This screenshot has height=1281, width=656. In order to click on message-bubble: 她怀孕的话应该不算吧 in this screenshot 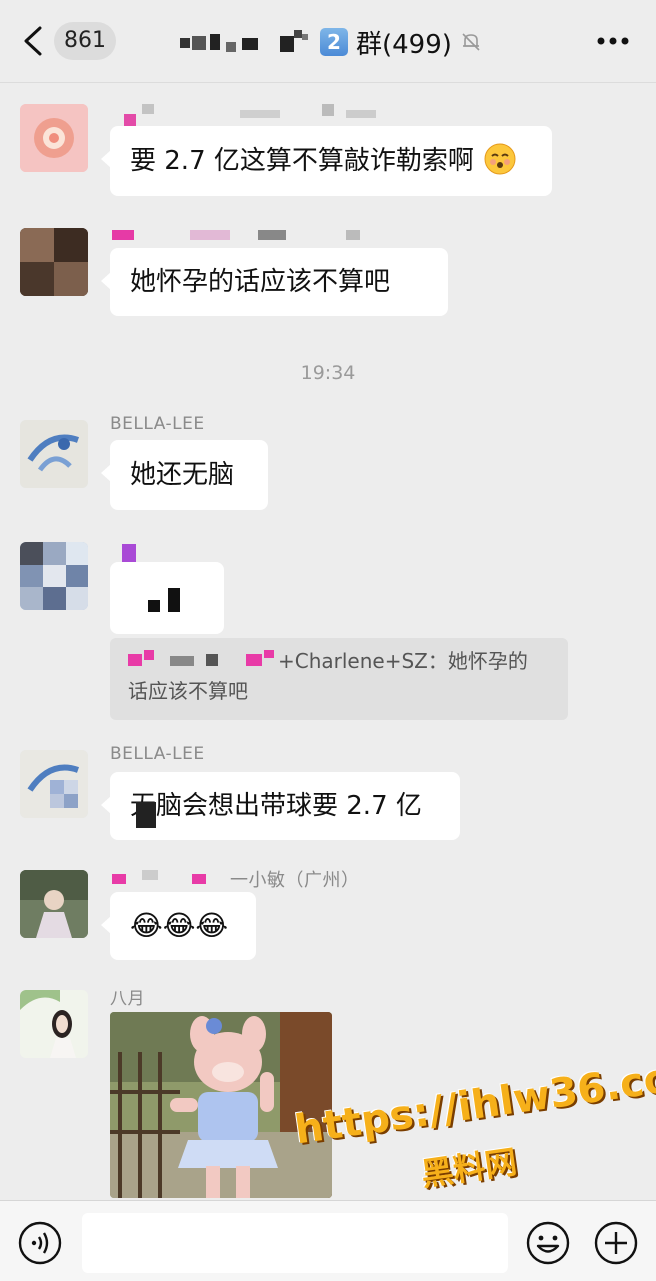, I will do `click(274, 282)`.